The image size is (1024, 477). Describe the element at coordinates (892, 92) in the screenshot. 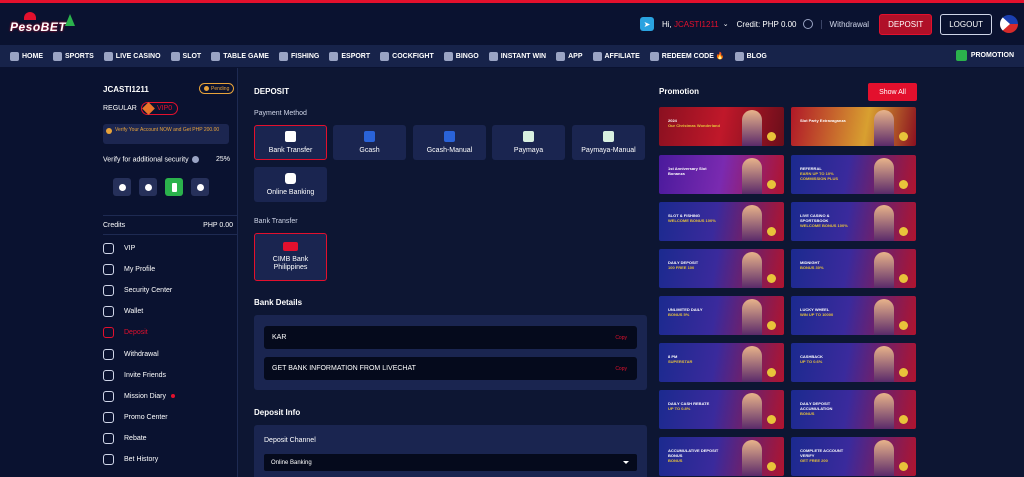

I see `show-all-button: Show All` at that location.